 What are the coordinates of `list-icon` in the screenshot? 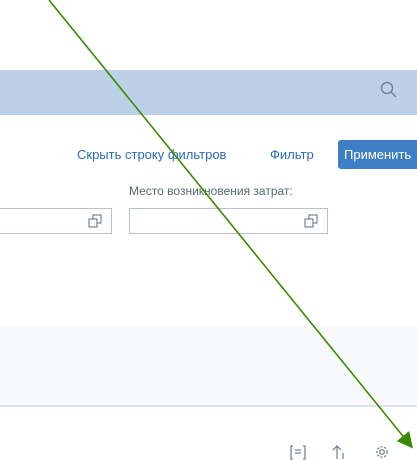 It's located at (298, 452).